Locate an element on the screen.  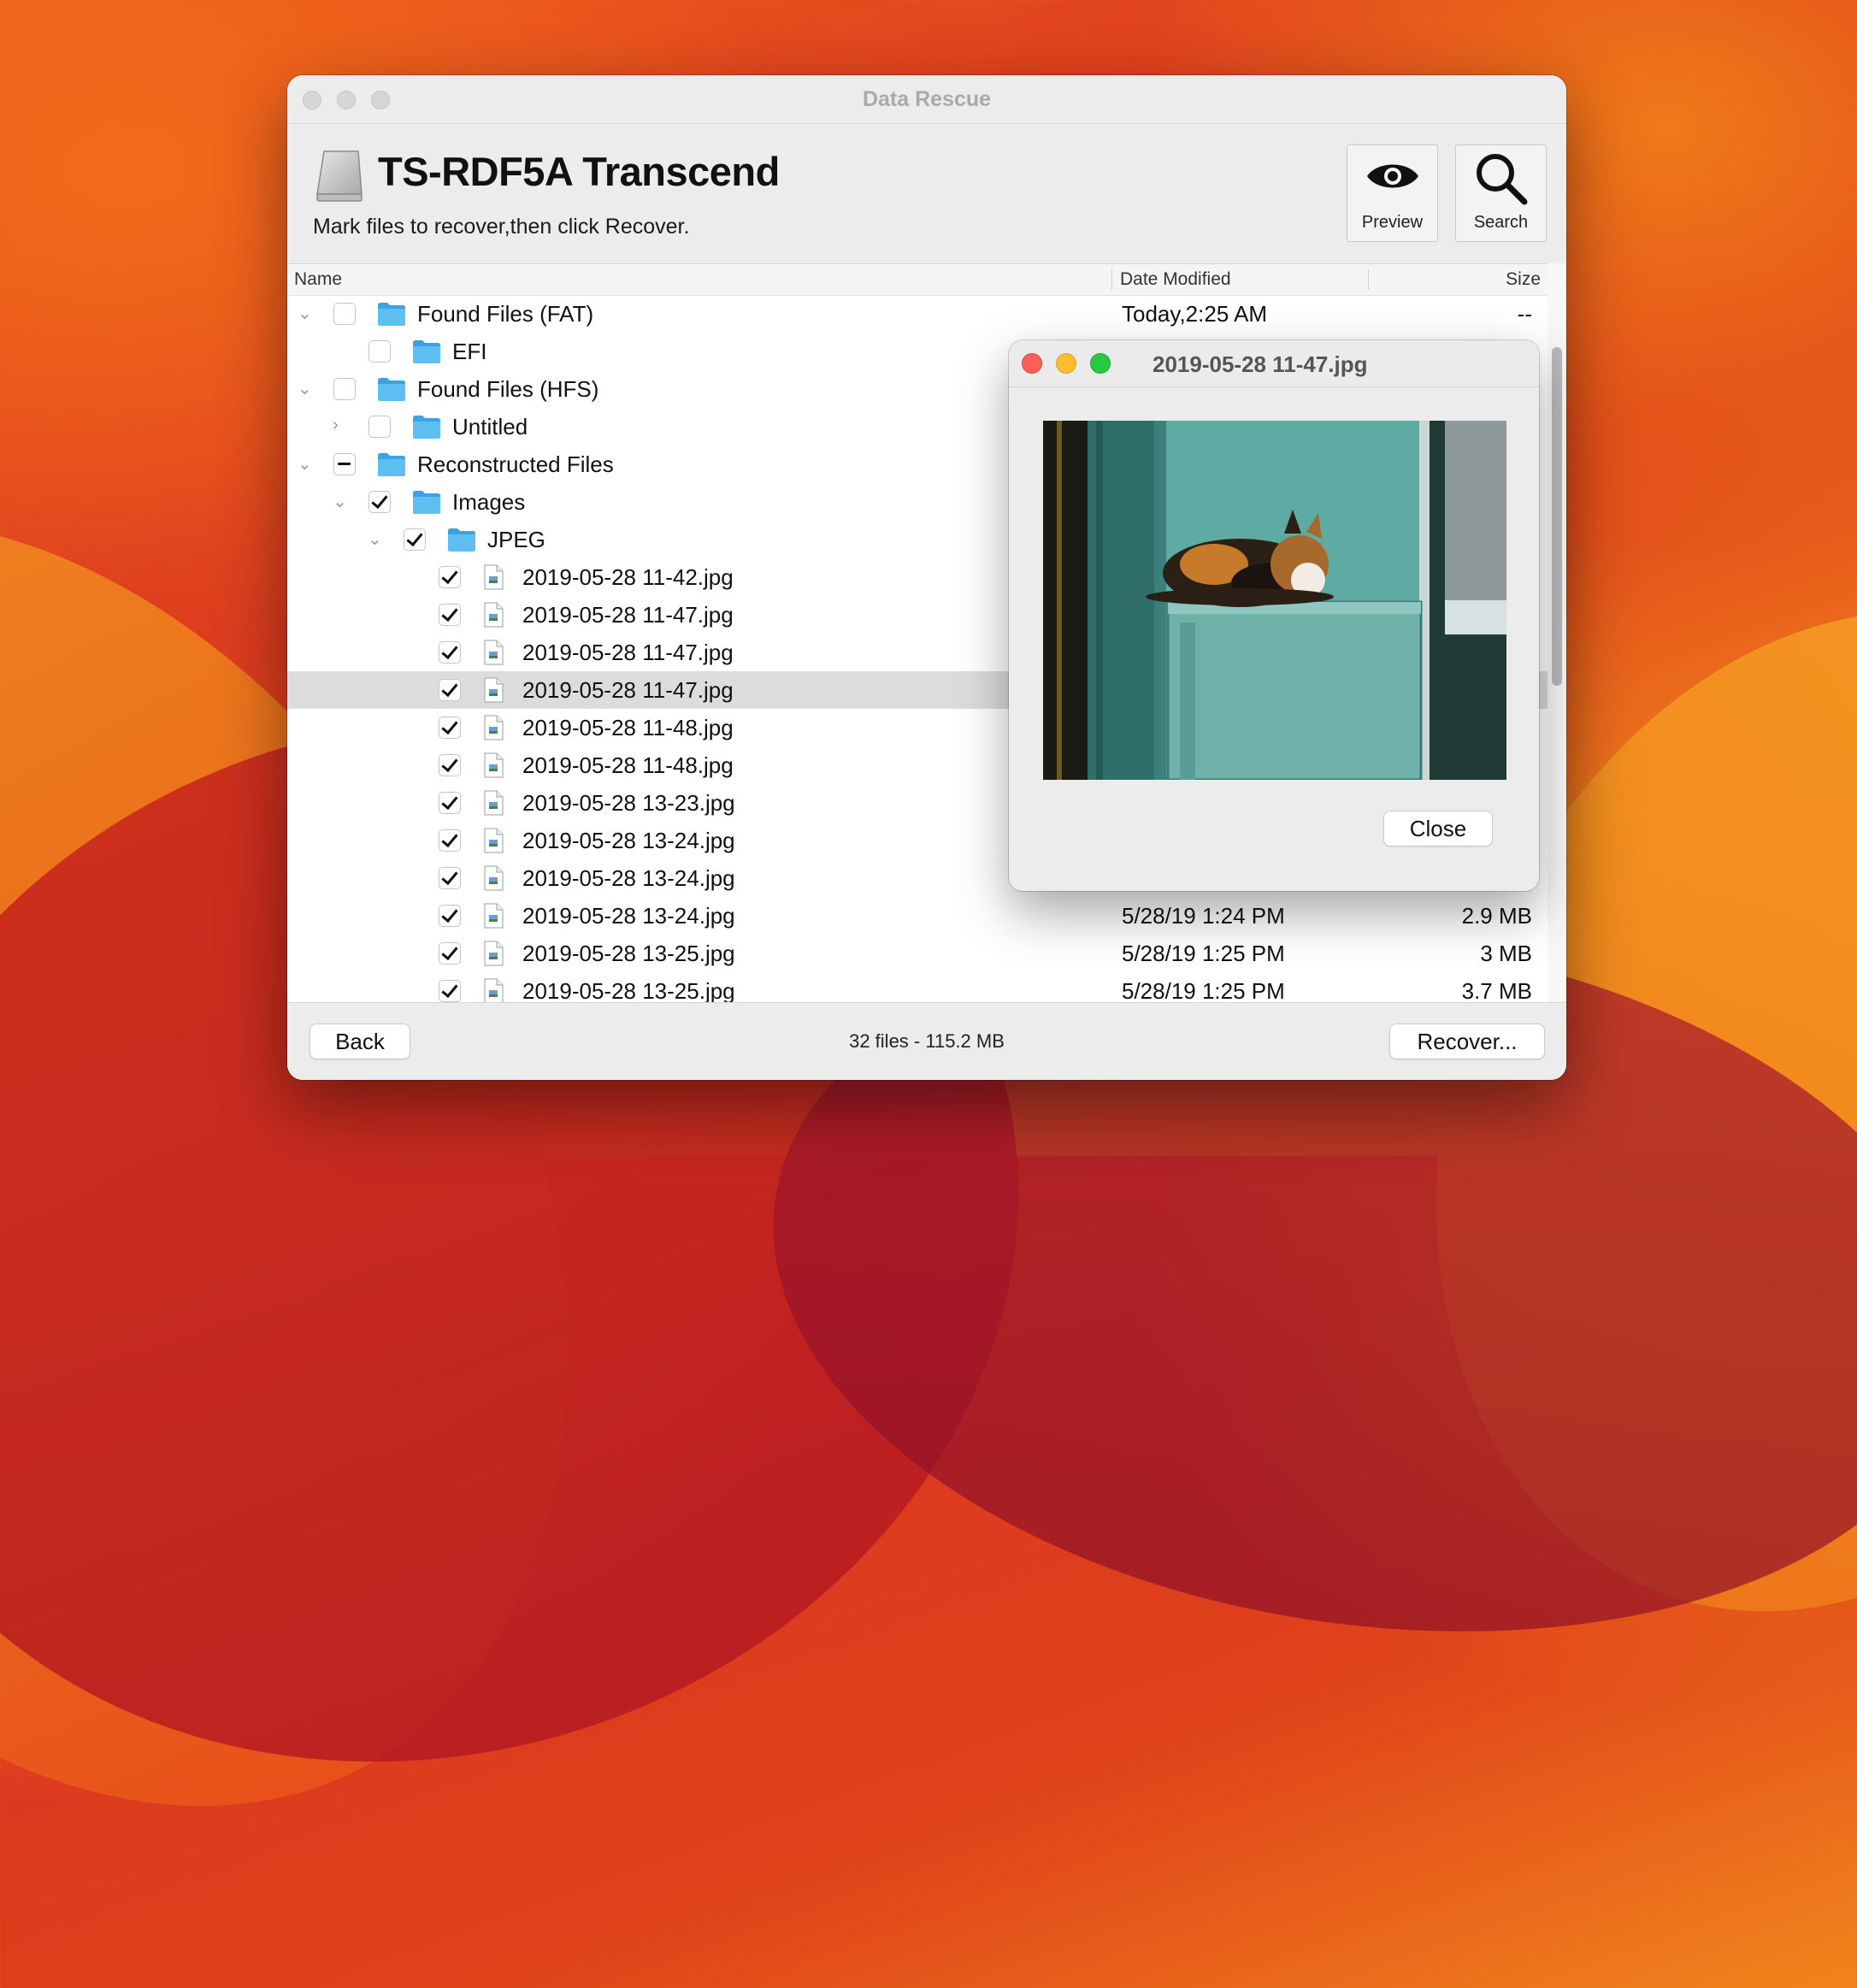
item-date: 5/28/19 1:24 PM is located at coordinates (1203, 916).